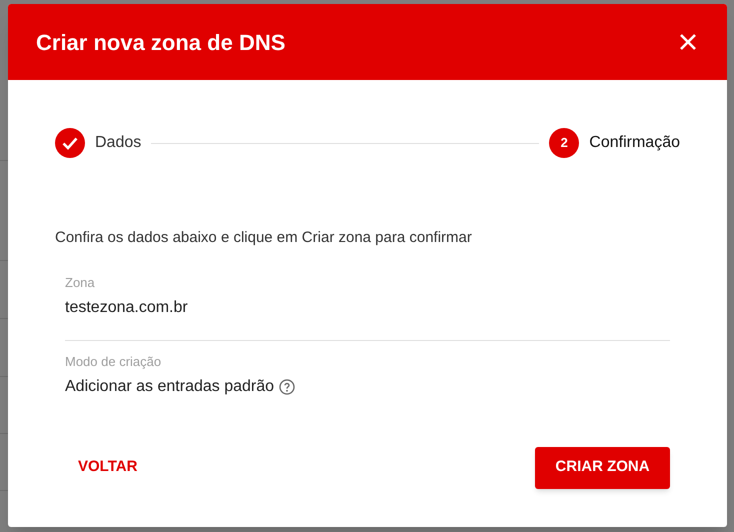 The width and height of the screenshot is (734, 532). Describe the element at coordinates (564, 143) in the screenshot. I see `step-number: 2` at that location.